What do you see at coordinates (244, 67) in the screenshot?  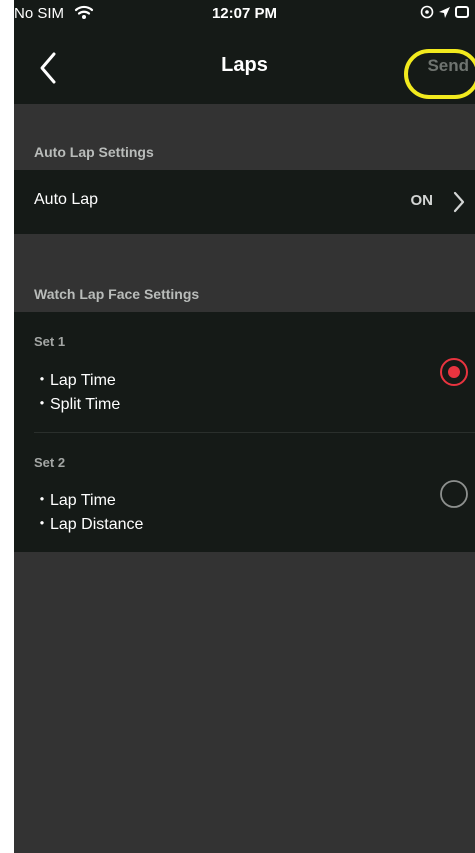 I see `navigation-bar: Laps Send` at bounding box center [244, 67].